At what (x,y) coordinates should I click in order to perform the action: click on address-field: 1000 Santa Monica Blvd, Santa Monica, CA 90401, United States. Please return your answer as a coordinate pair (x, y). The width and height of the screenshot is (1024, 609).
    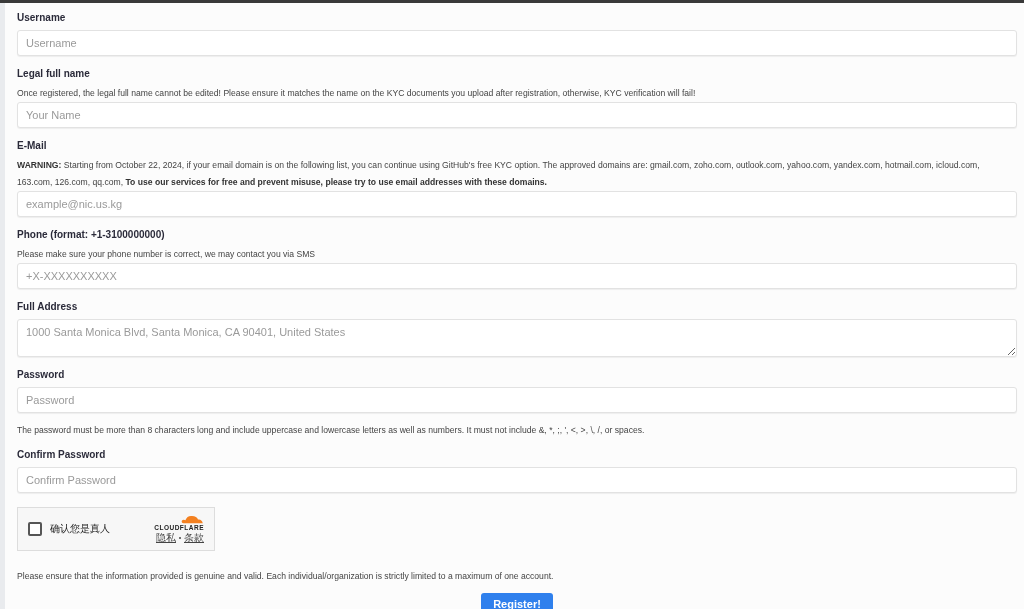
    Looking at the image, I should click on (517, 338).